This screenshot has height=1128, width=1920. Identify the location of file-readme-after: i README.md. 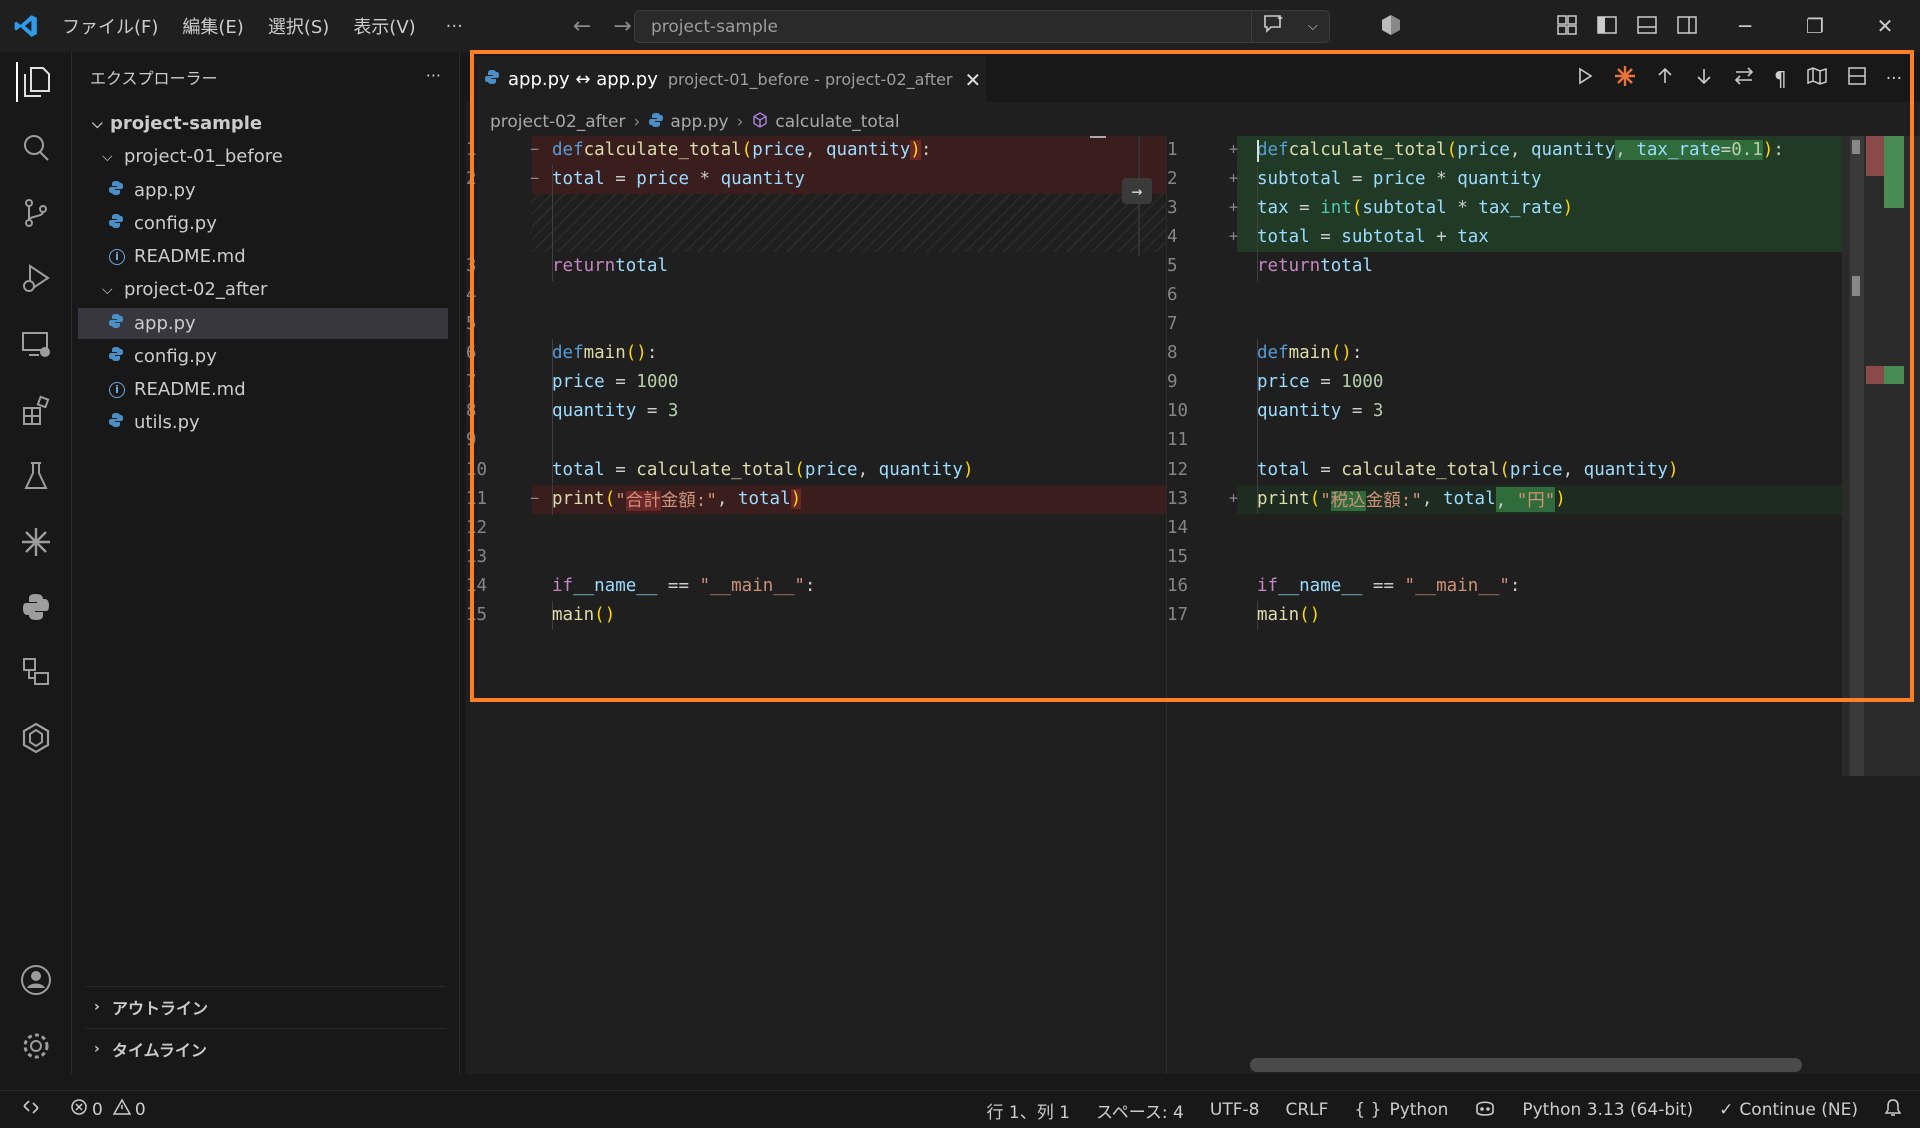
(266, 389).